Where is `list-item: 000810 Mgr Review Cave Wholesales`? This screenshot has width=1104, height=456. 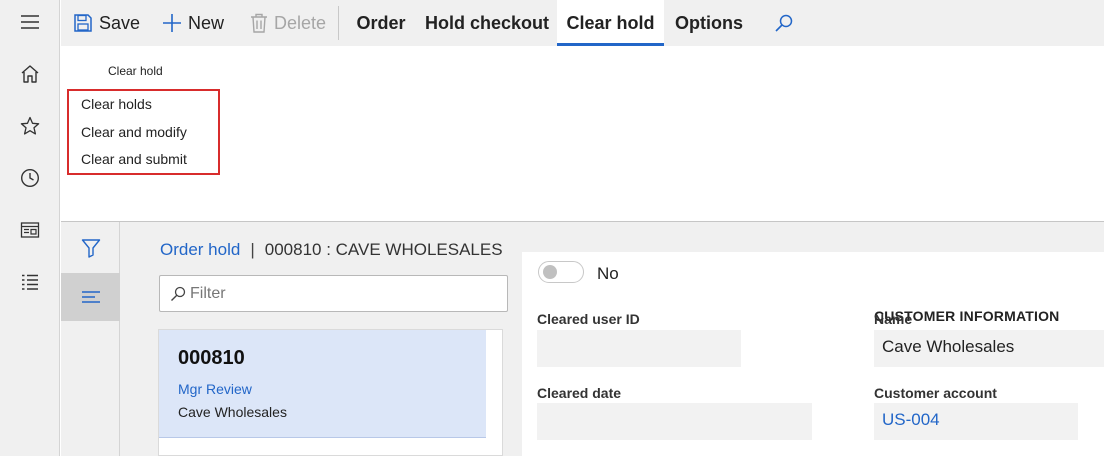 list-item: 000810 Mgr Review Cave Wholesales is located at coordinates (322, 384).